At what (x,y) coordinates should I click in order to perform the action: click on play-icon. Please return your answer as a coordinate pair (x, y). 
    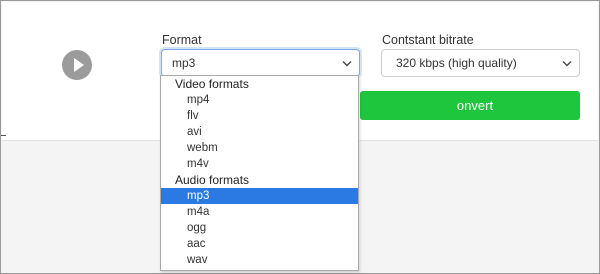
    Looking at the image, I should click on (79, 65).